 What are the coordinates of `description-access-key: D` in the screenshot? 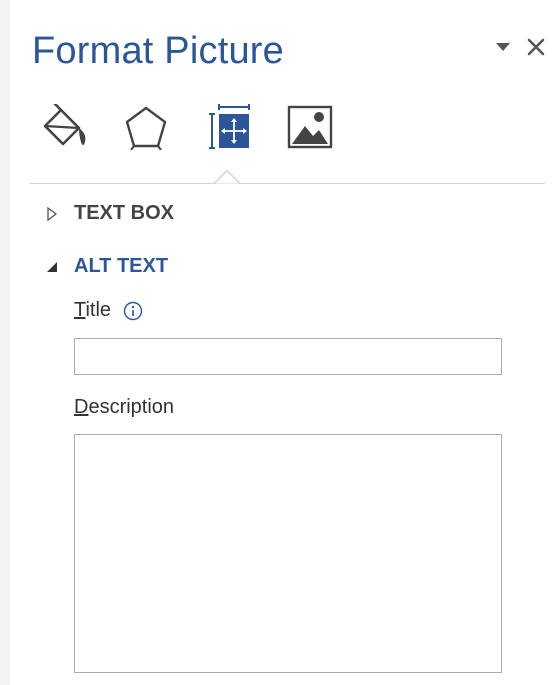 It's located at (81, 407).